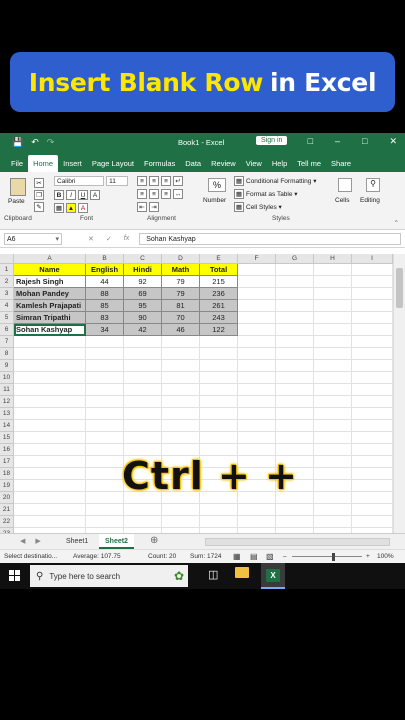 The width and height of the screenshot is (405, 720). Describe the element at coordinates (219, 306) in the screenshot. I see `score-cell: 261` at that location.